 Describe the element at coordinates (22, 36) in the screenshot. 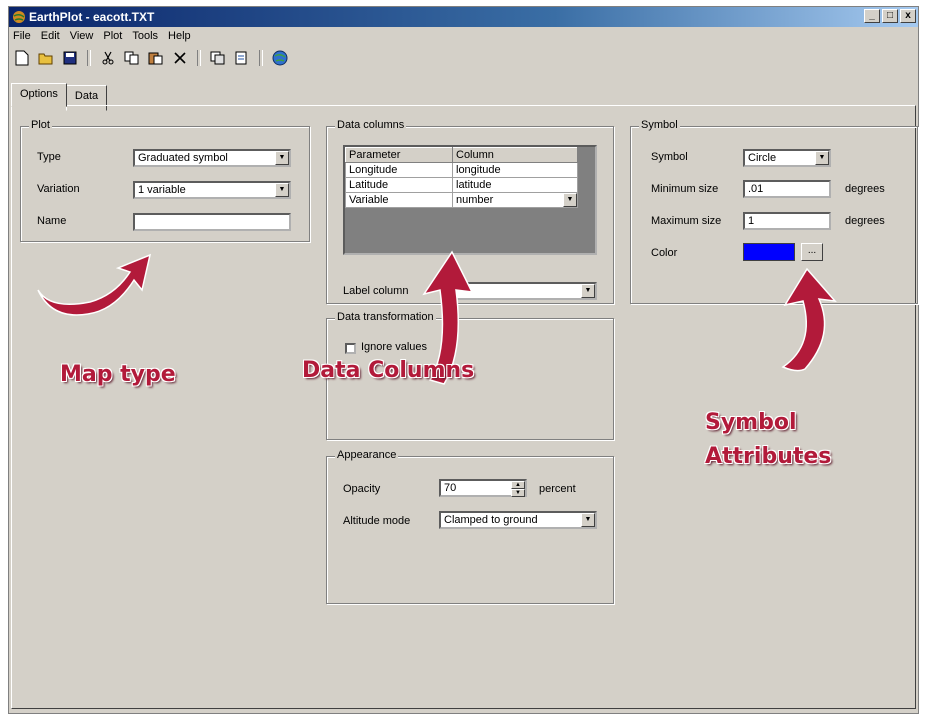

I see `menu-file: File` at that location.